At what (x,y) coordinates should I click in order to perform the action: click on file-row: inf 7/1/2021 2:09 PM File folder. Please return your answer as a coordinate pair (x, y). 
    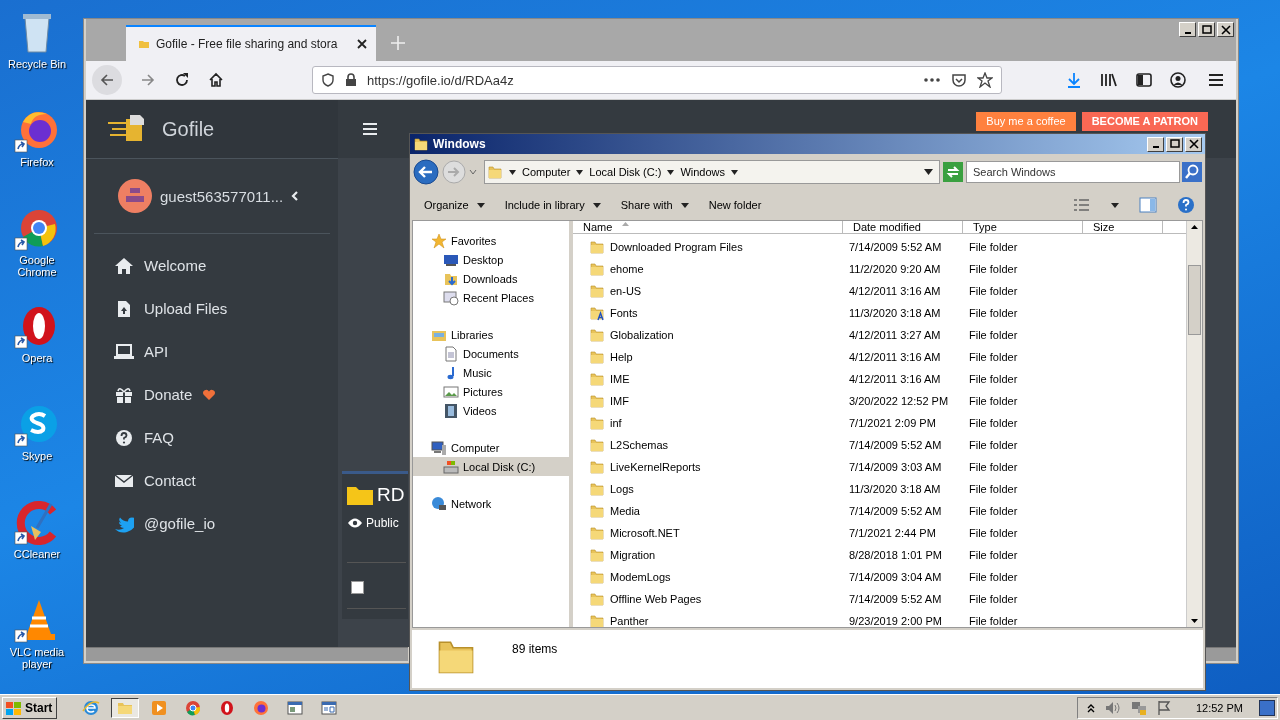
    Looking at the image, I should click on (879, 423).